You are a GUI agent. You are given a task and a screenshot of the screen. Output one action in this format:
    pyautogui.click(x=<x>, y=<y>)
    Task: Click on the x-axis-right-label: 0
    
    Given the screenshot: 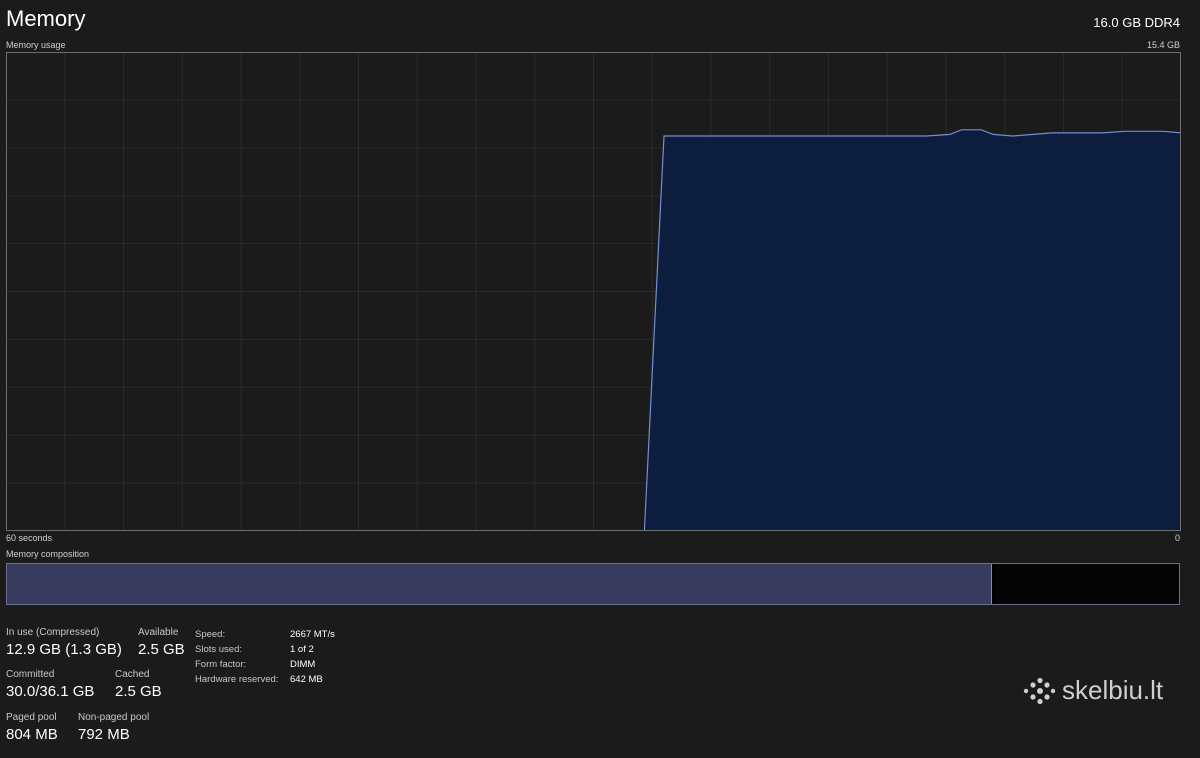 What is the action you would take?
    pyautogui.click(x=1178, y=538)
    